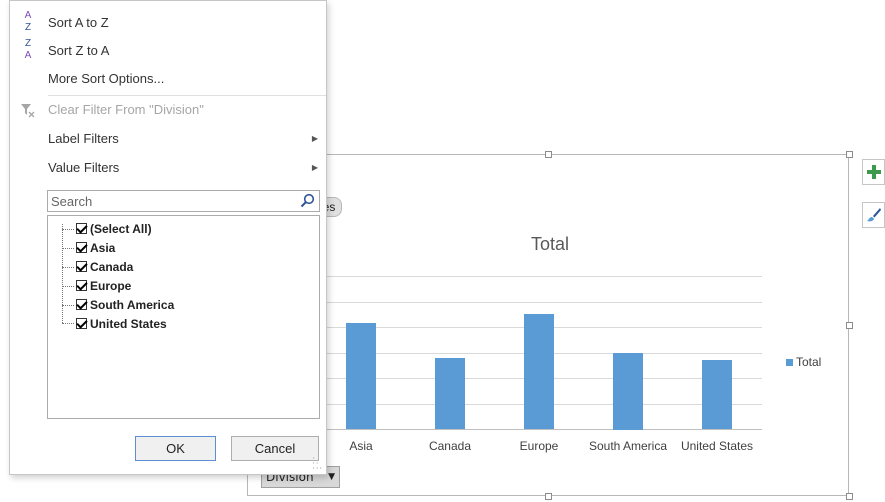  What do you see at coordinates (175, 448) in the screenshot?
I see `ok-button: OK` at bounding box center [175, 448].